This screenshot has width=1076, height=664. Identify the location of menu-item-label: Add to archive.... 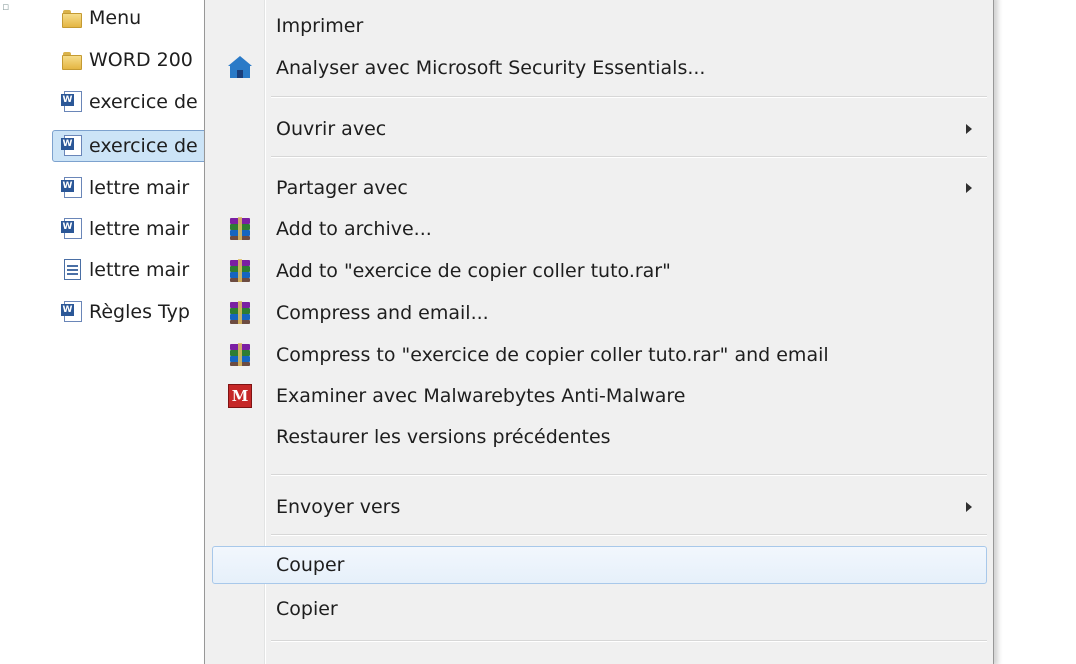
(354, 229).